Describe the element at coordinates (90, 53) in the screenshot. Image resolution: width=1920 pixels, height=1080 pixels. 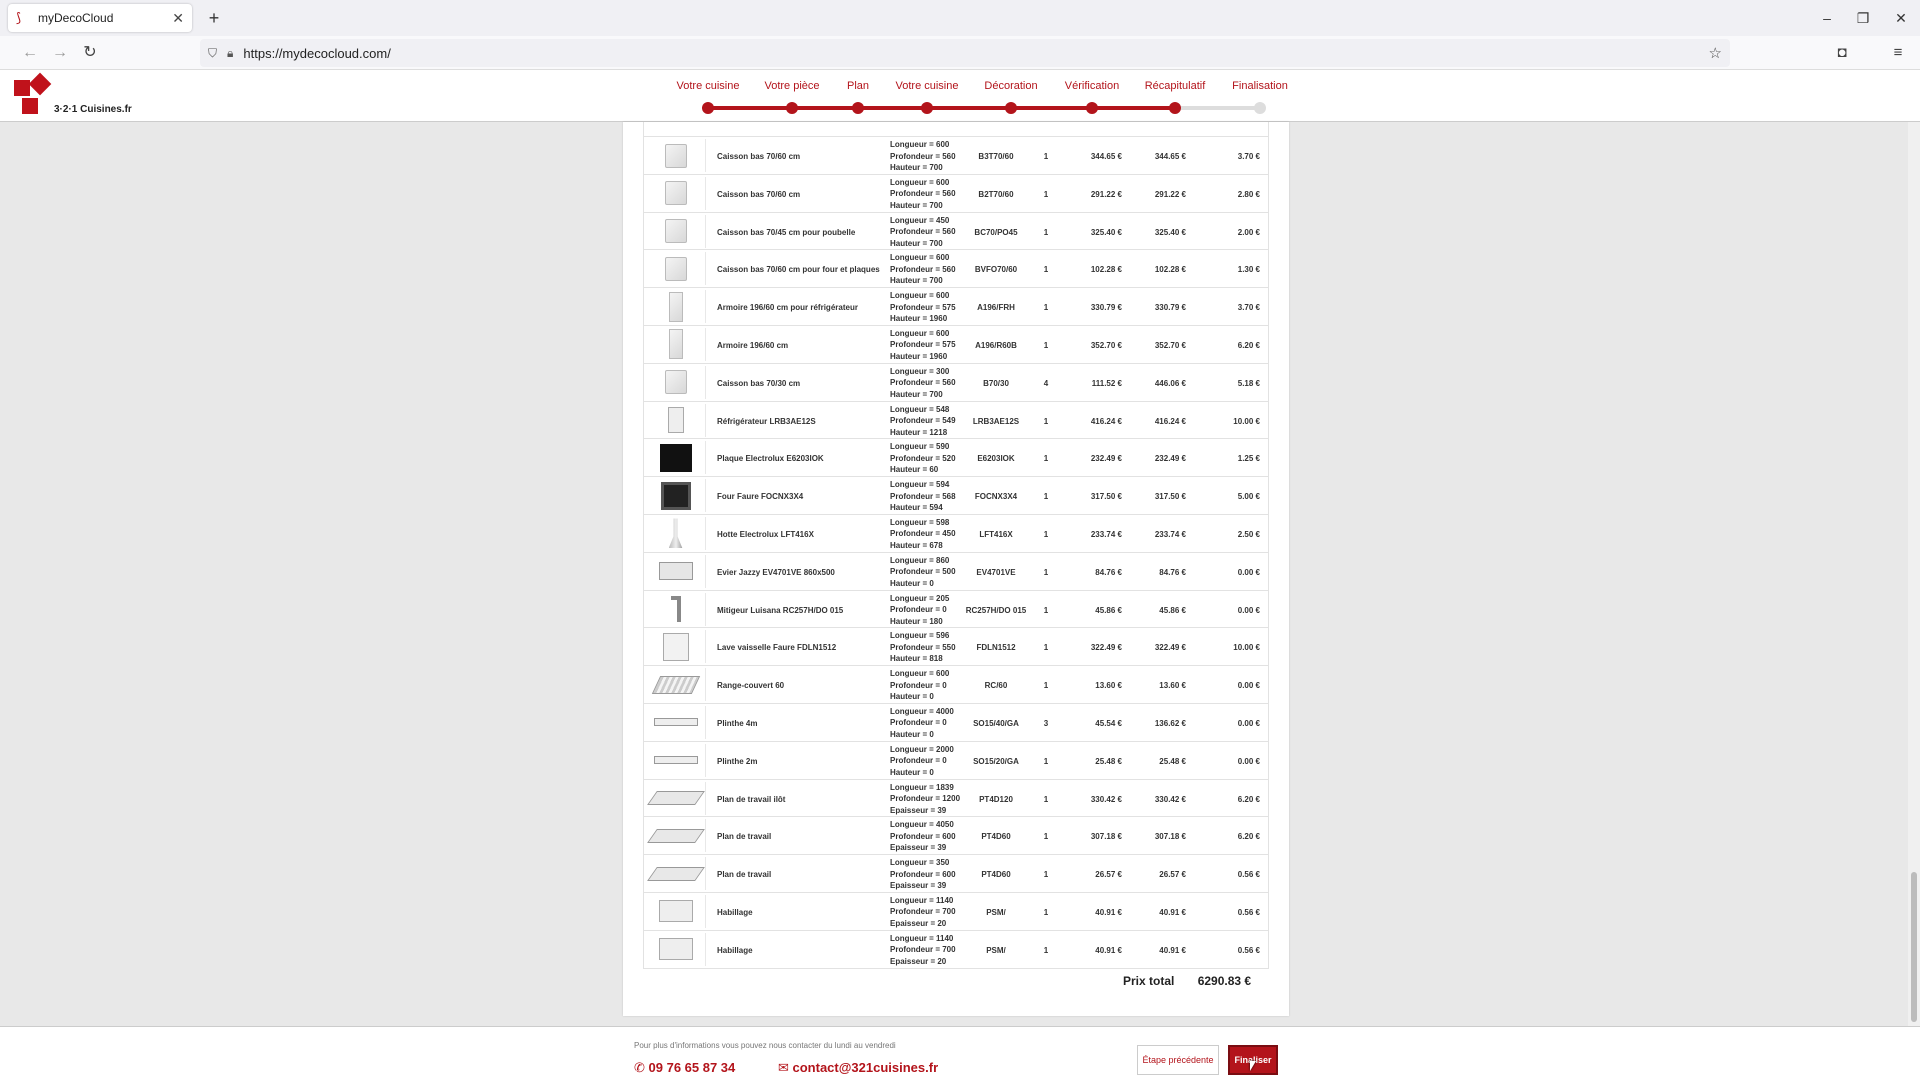
I see `reload-icon: ↻` at that location.